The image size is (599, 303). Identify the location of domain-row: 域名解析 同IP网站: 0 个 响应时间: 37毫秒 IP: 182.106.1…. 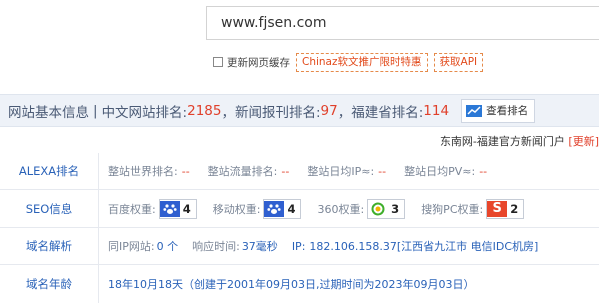
(299, 246).